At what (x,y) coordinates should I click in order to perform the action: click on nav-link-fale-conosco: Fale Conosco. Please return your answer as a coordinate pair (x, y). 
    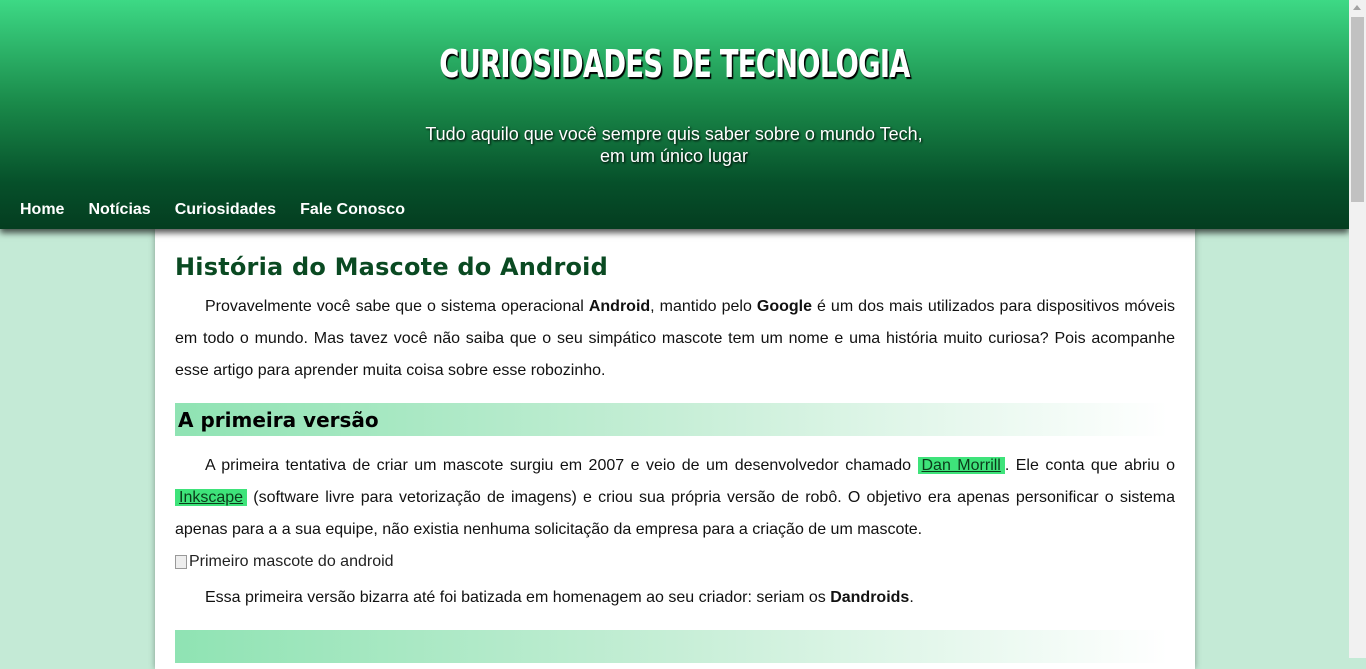
    Looking at the image, I should click on (352, 210).